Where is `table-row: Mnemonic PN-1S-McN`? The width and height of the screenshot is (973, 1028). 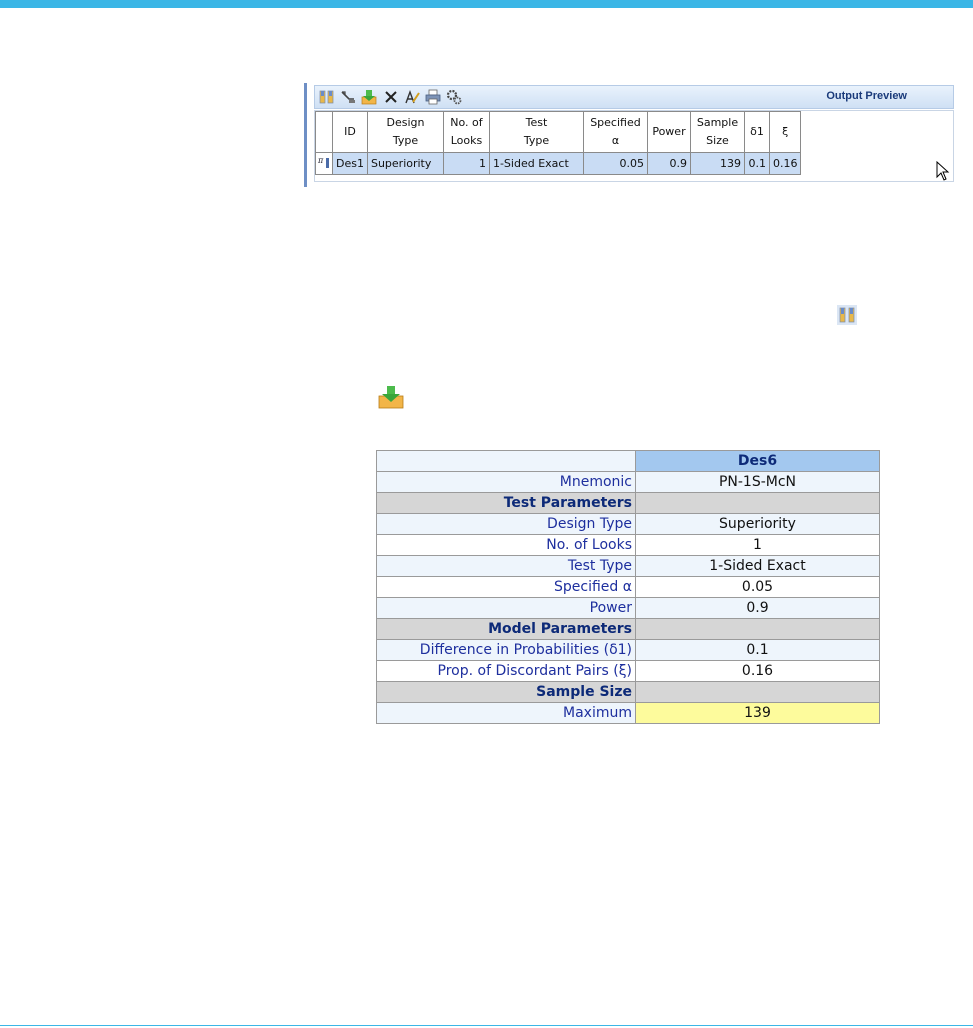
table-row: Mnemonic PN-1S-McN is located at coordinates (628, 482).